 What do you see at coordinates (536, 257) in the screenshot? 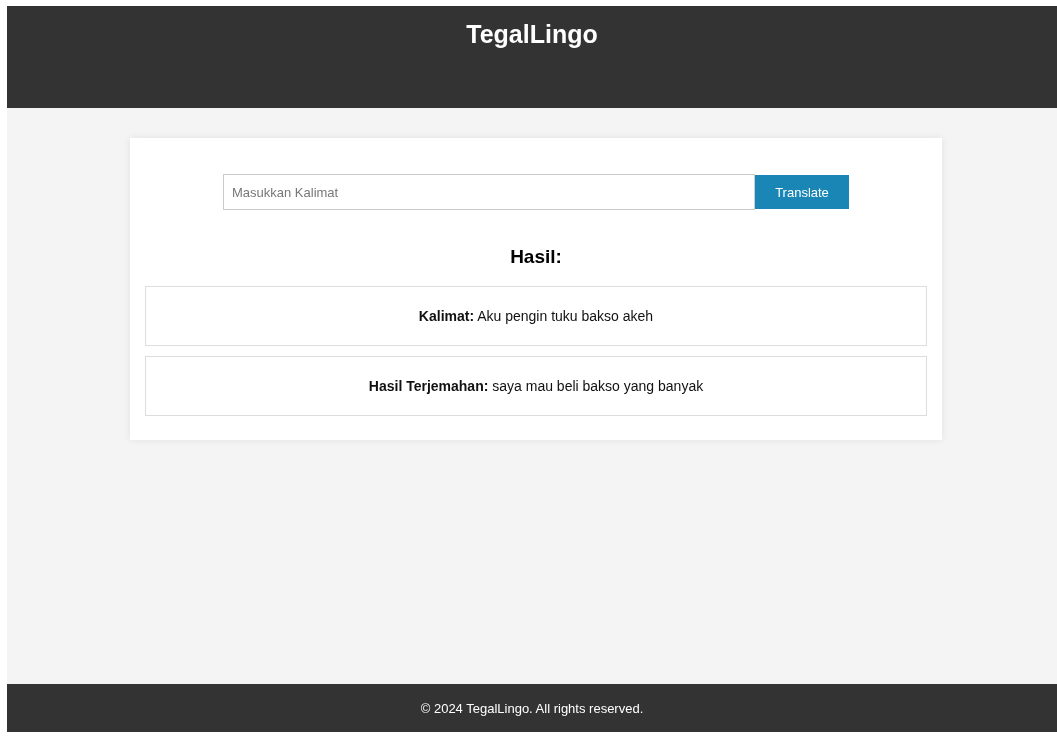
I see `result-heading: Hasil:` at bounding box center [536, 257].